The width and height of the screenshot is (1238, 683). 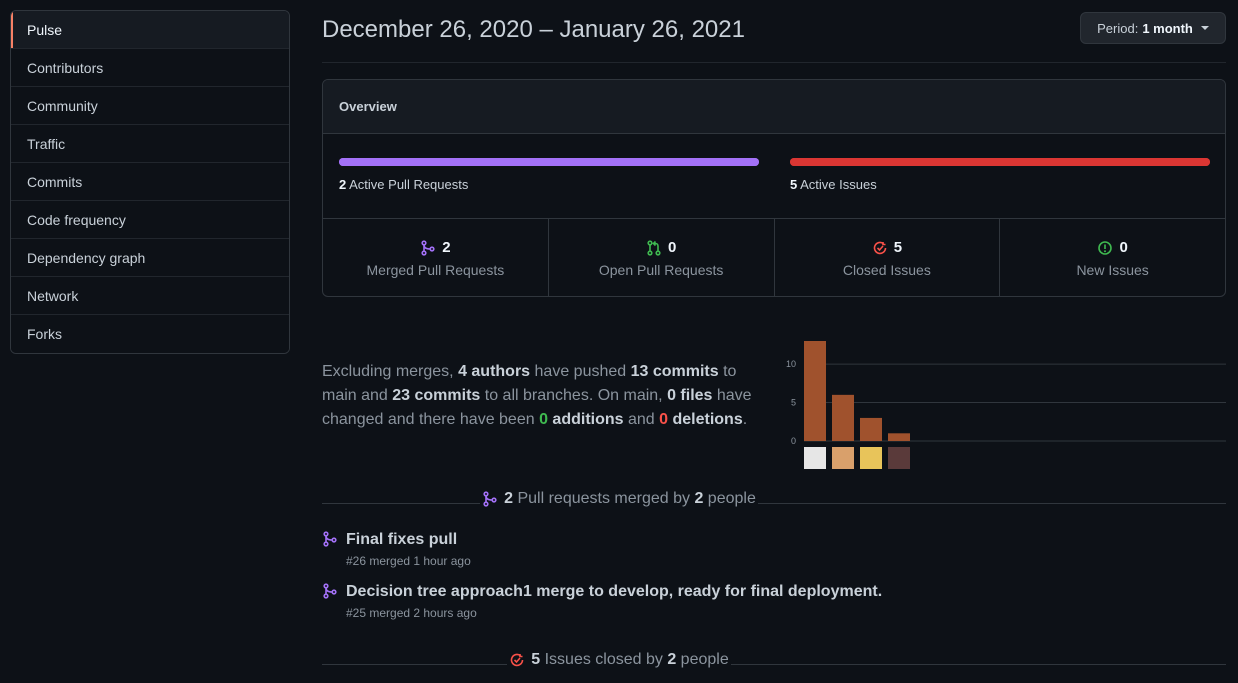 What do you see at coordinates (150, 30) in the screenshot?
I see `sidebar-item-pulse: Pulse` at bounding box center [150, 30].